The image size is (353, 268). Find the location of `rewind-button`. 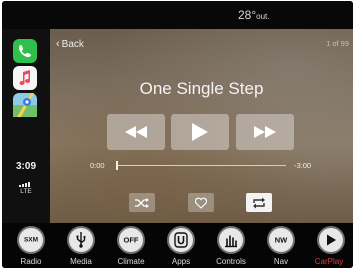

rewind-button is located at coordinates (136, 132).